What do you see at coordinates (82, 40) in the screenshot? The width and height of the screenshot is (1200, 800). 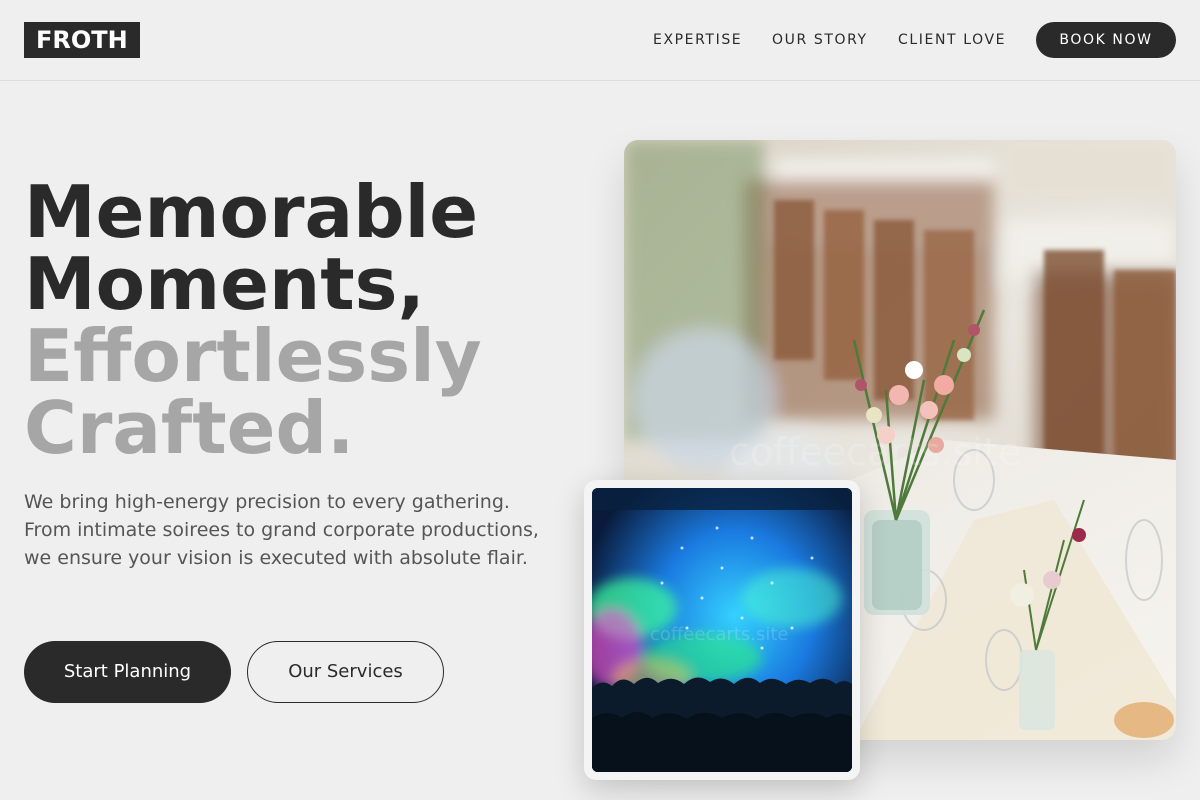 I see `brand-logo: FROTH` at bounding box center [82, 40].